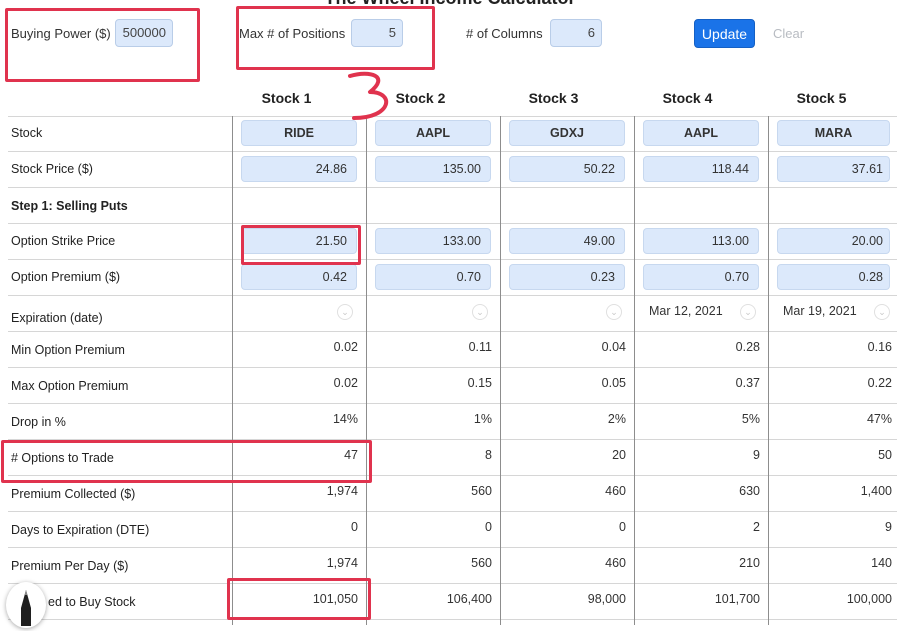  I want to click on row-label-min-premium: Min Option Premium, so click(68, 350).